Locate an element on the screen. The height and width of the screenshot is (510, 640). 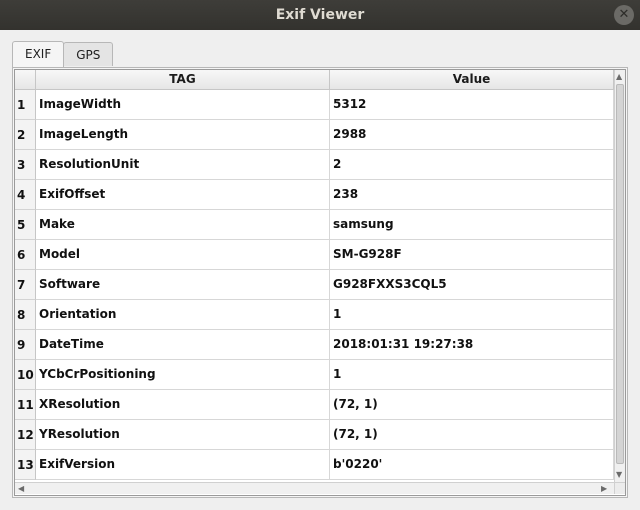
row-number: 12 is located at coordinates (25, 435).